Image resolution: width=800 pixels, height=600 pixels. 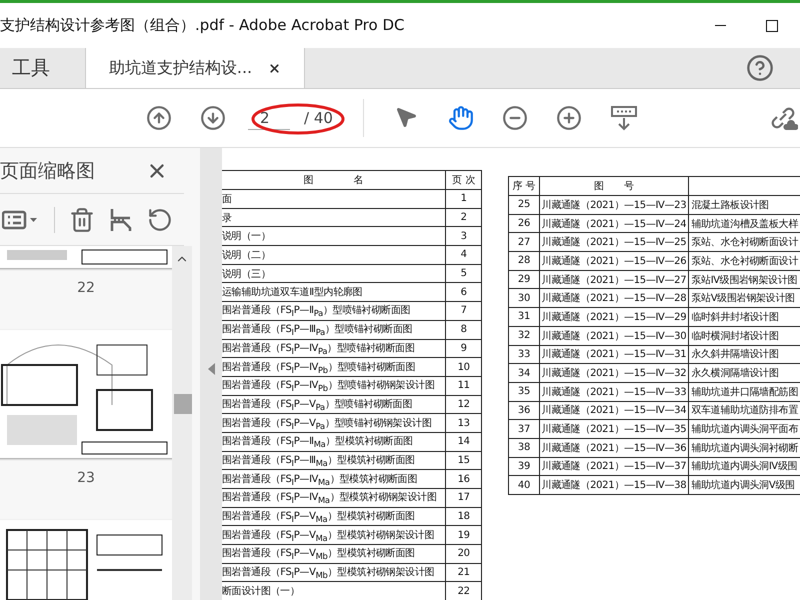 I want to click on table-cell: 15, so click(x=464, y=460).